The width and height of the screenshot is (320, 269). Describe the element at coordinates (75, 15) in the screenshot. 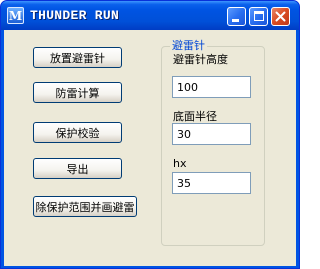

I see `window-title: THUNDER RUN` at that location.